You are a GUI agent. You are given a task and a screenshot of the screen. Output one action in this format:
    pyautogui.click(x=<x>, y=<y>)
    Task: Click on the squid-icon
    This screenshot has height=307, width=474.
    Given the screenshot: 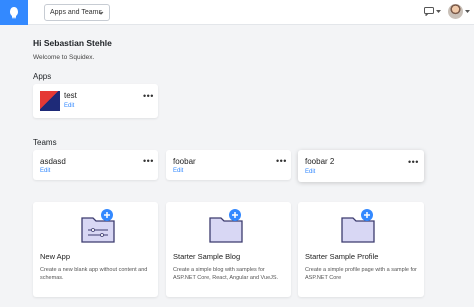 What is the action you would take?
    pyautogui.click(x=14, y=12)
    